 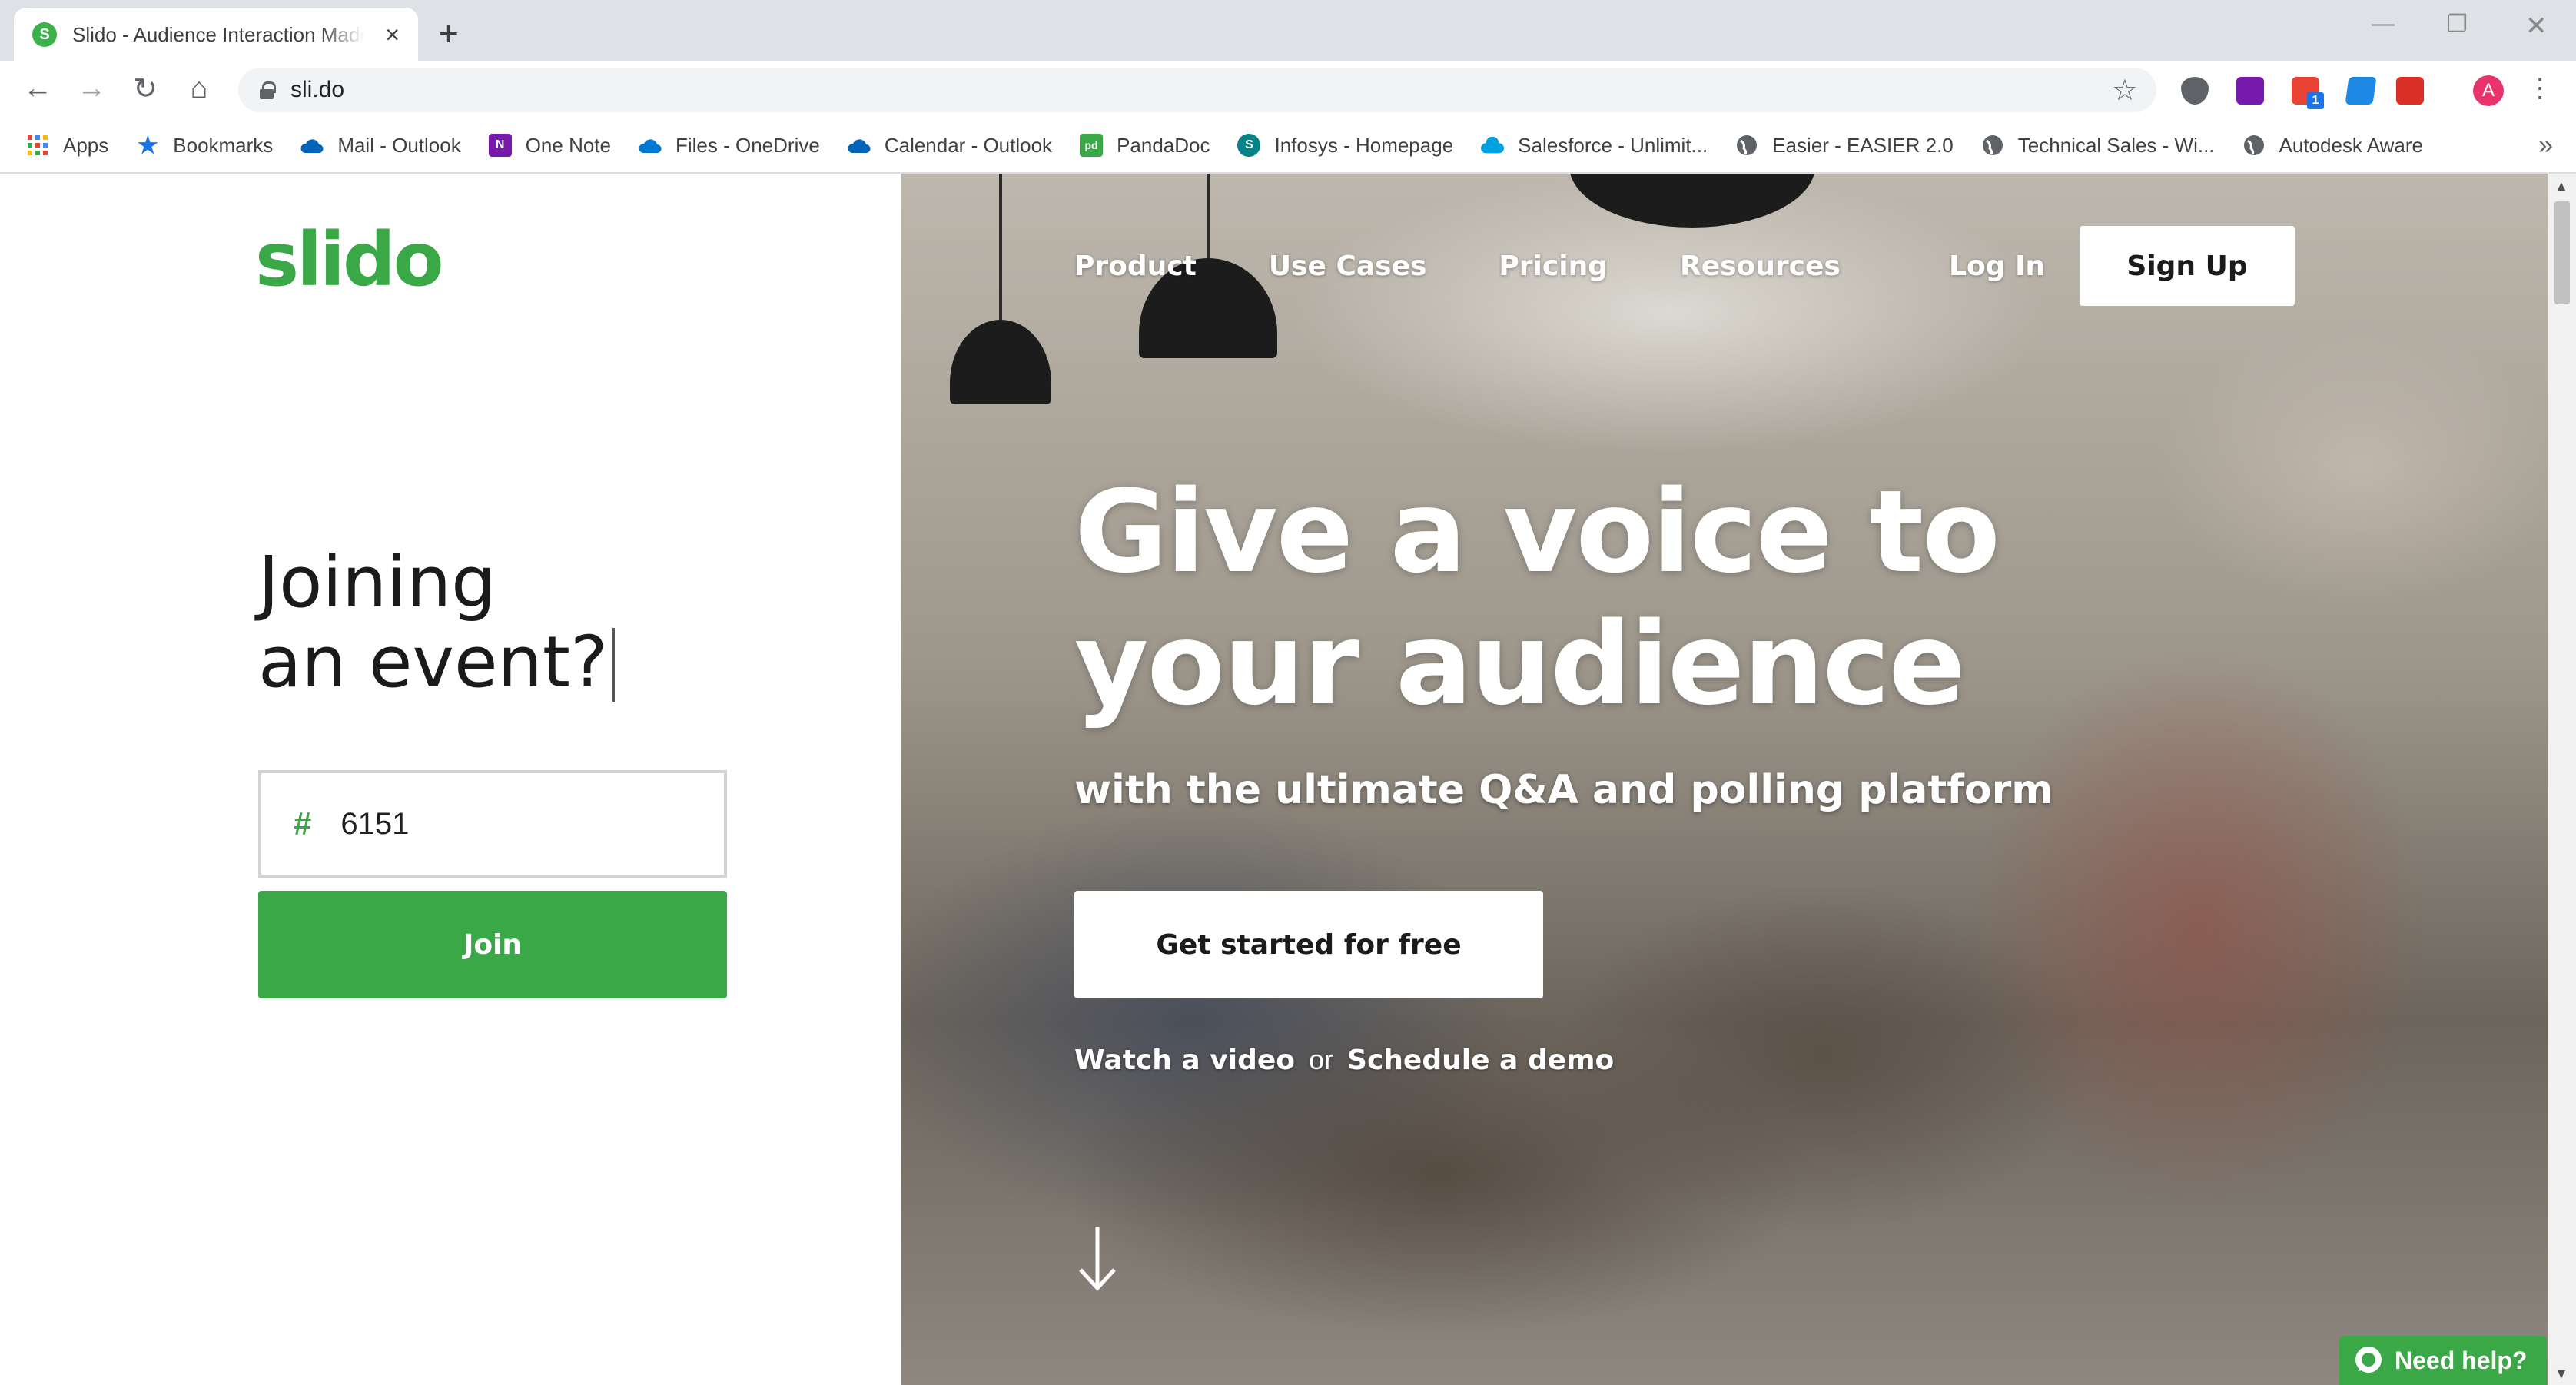 What do you see at coordinates (37, 145) in the screenshot?
I see `apps-grid-icon` at bounding box center [37, 145].